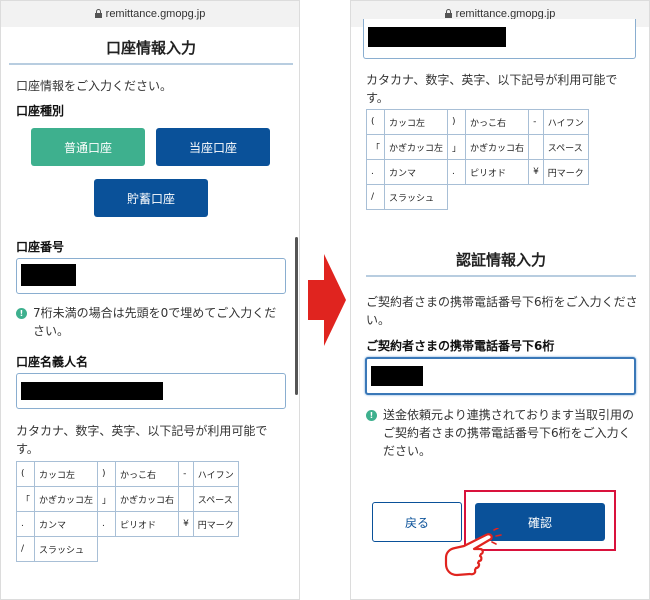 The width and height of the screenshot is (650, 600). Describe the element at coordinates (502, 311) in the screenshot. I see `auth-intro: ご契約者さまの携帯電話番号下6桁をご入力ください。` at that location.